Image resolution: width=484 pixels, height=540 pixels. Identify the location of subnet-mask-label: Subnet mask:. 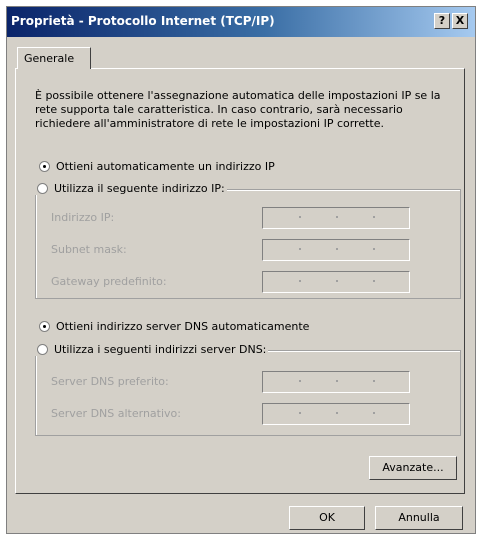
(89, 249).